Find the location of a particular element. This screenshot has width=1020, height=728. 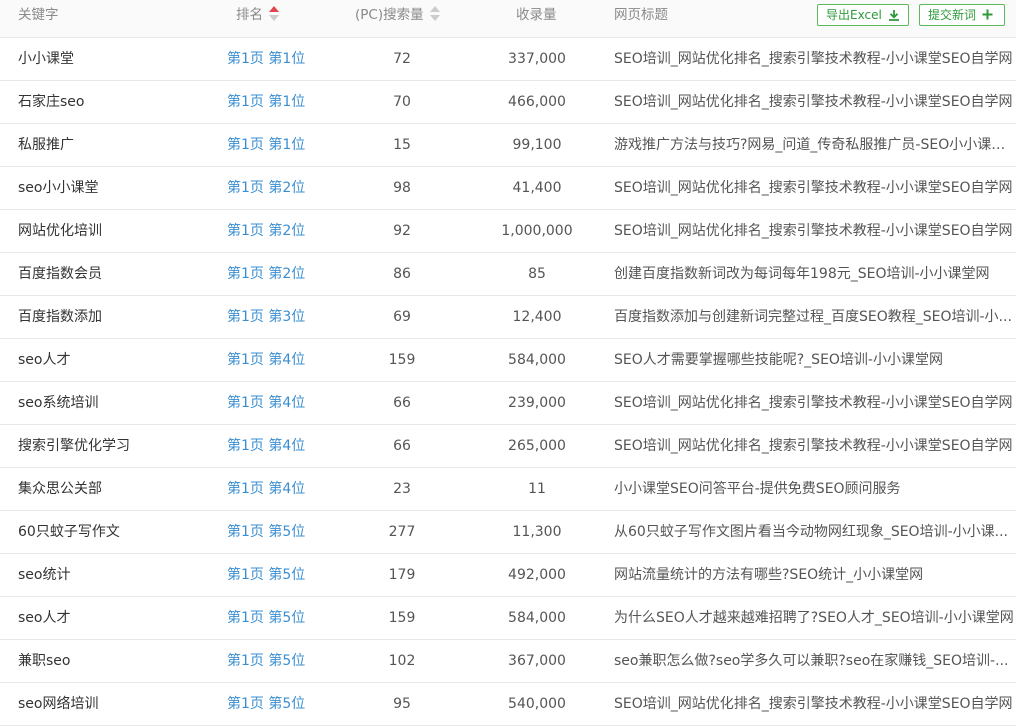

page-title-cell: 创建百度指数新词改为每词每年198元_SEO培训-小小课堂网 is located at coordinates (802, 274).